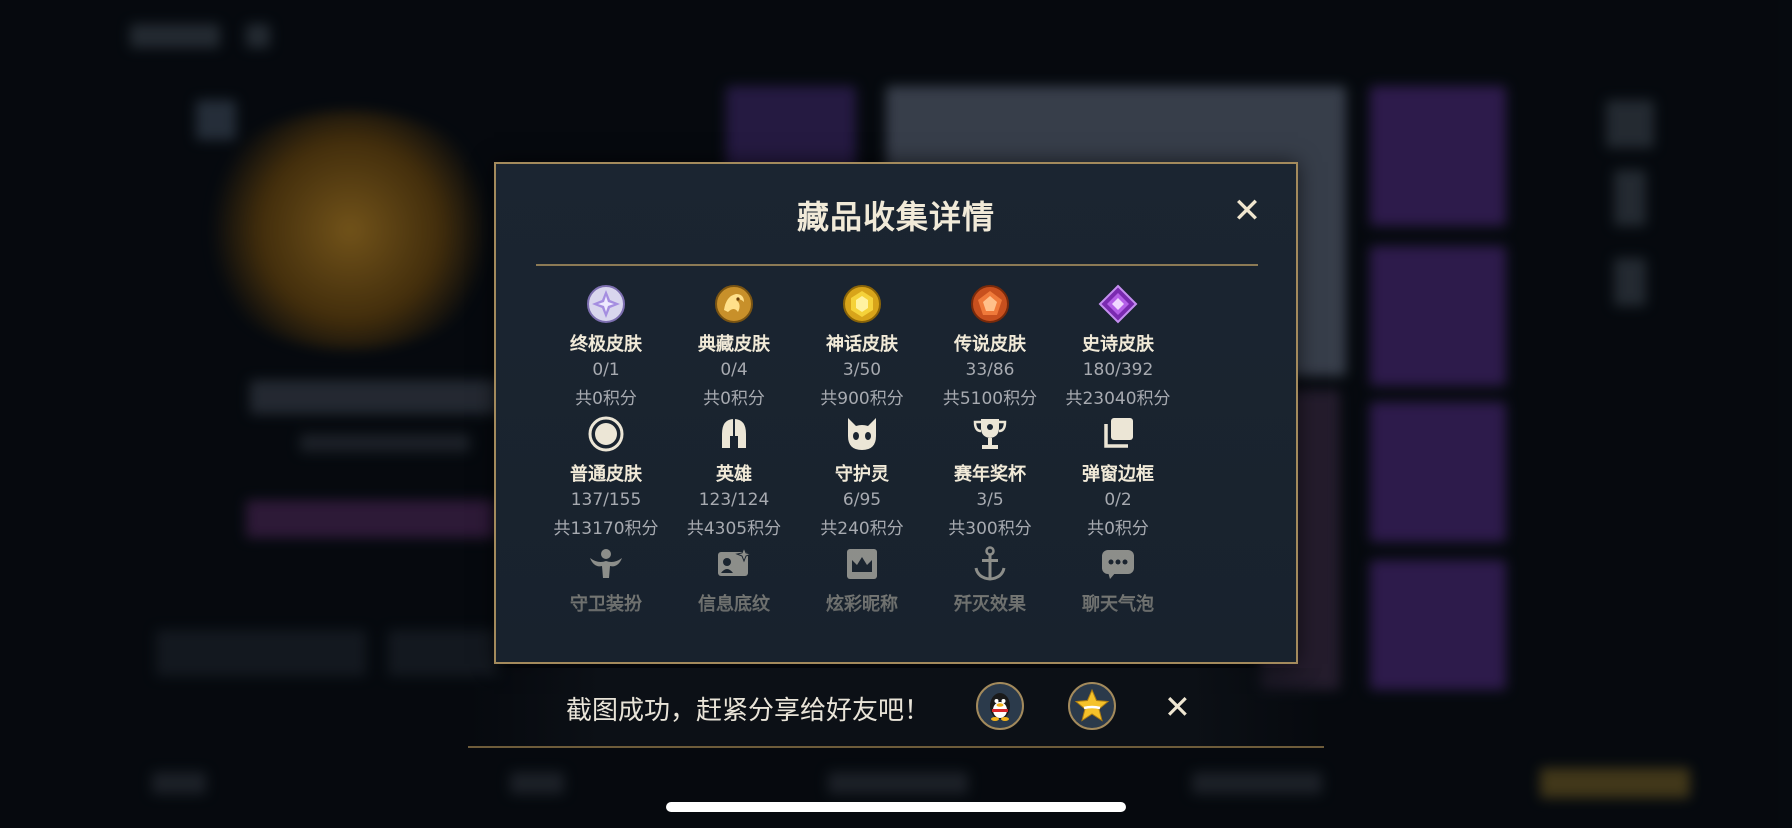  I want to click on collection-item-normal-skin: 普通皮肤 137/155 共13170积分, so click(606, 476).